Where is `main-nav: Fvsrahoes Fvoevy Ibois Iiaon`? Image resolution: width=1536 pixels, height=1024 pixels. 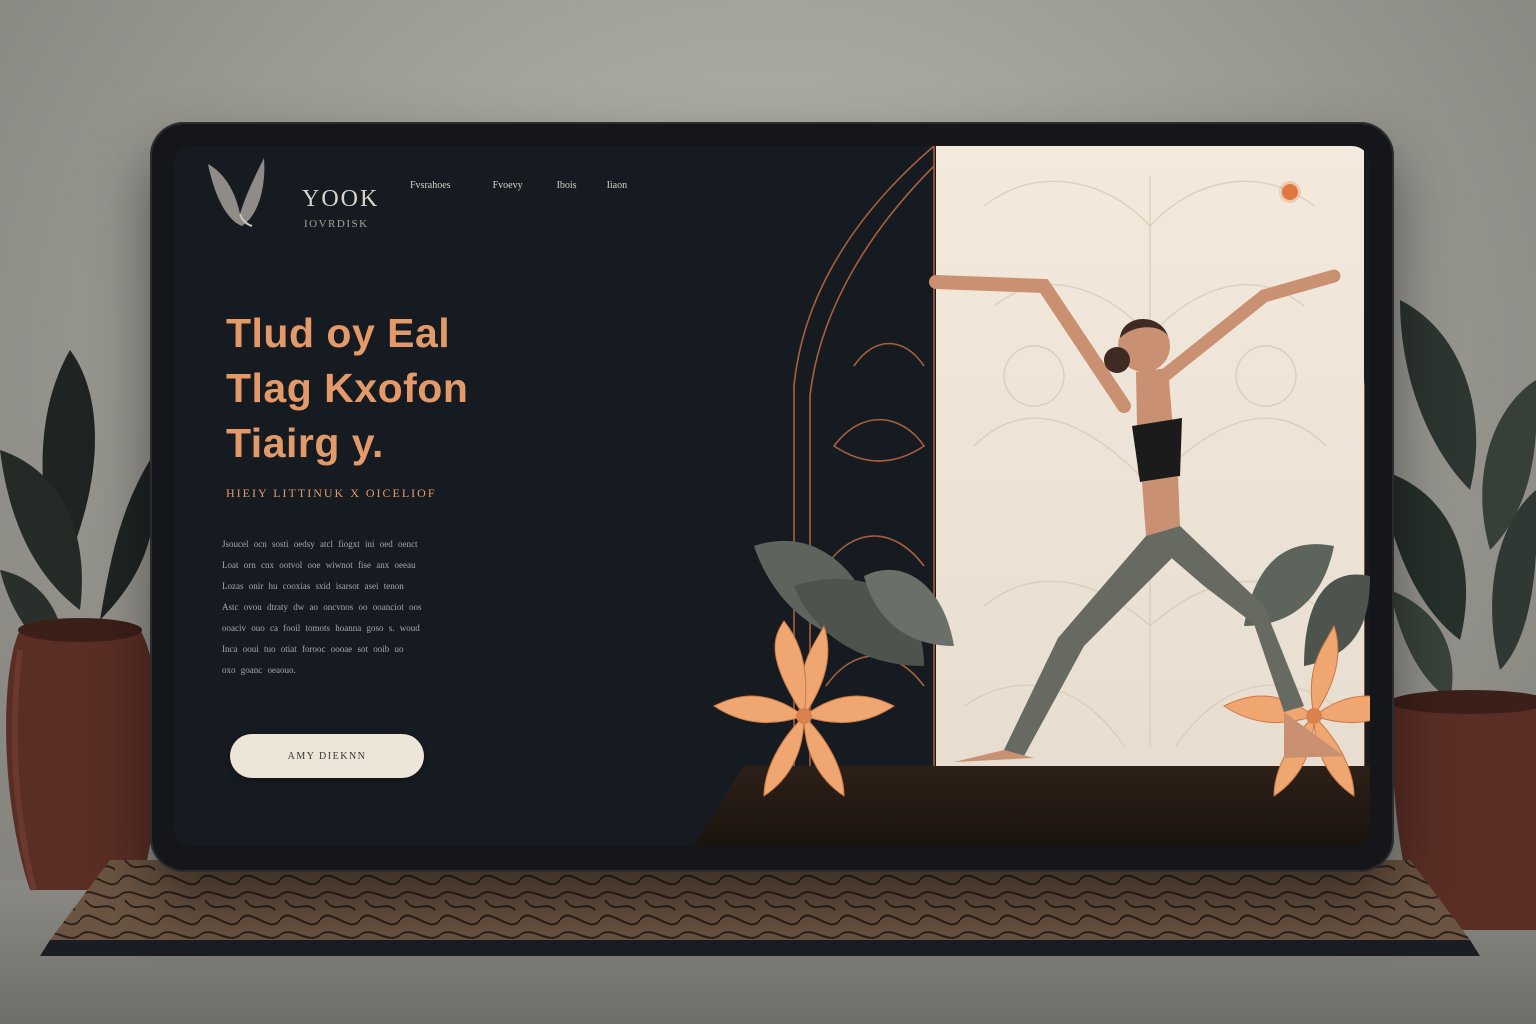
main-nav: Fvsrahoes Fvoevy Ibois Iiaon is located at coordinates (518, 185).